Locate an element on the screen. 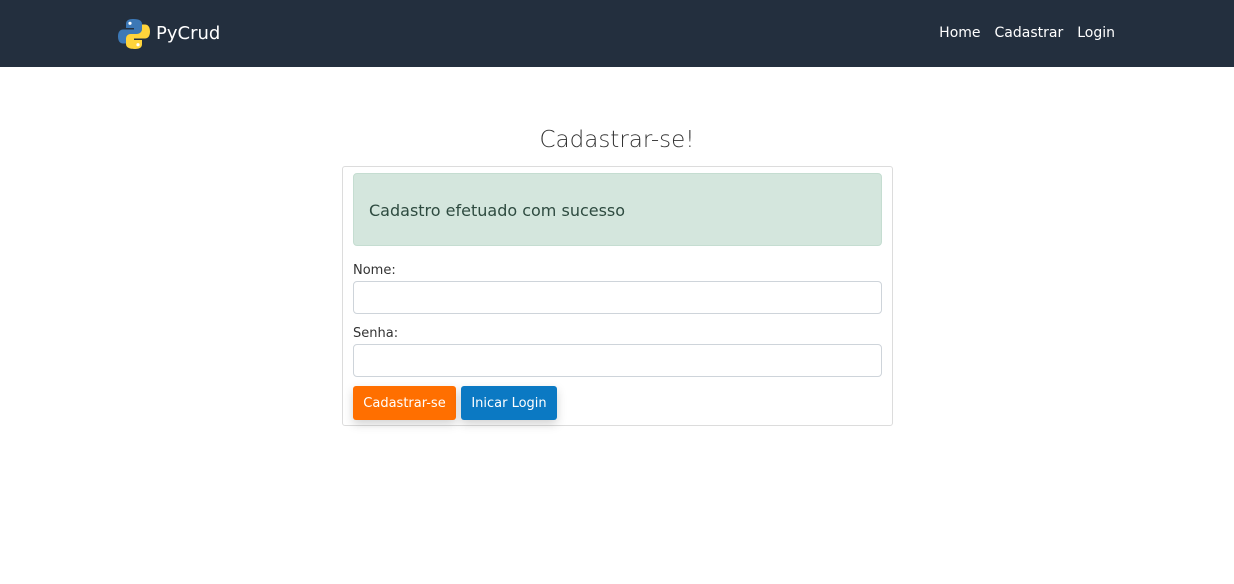 This screenshot has height=584, width=1234. name-label: Nome: is located at coordinates (374, 270).